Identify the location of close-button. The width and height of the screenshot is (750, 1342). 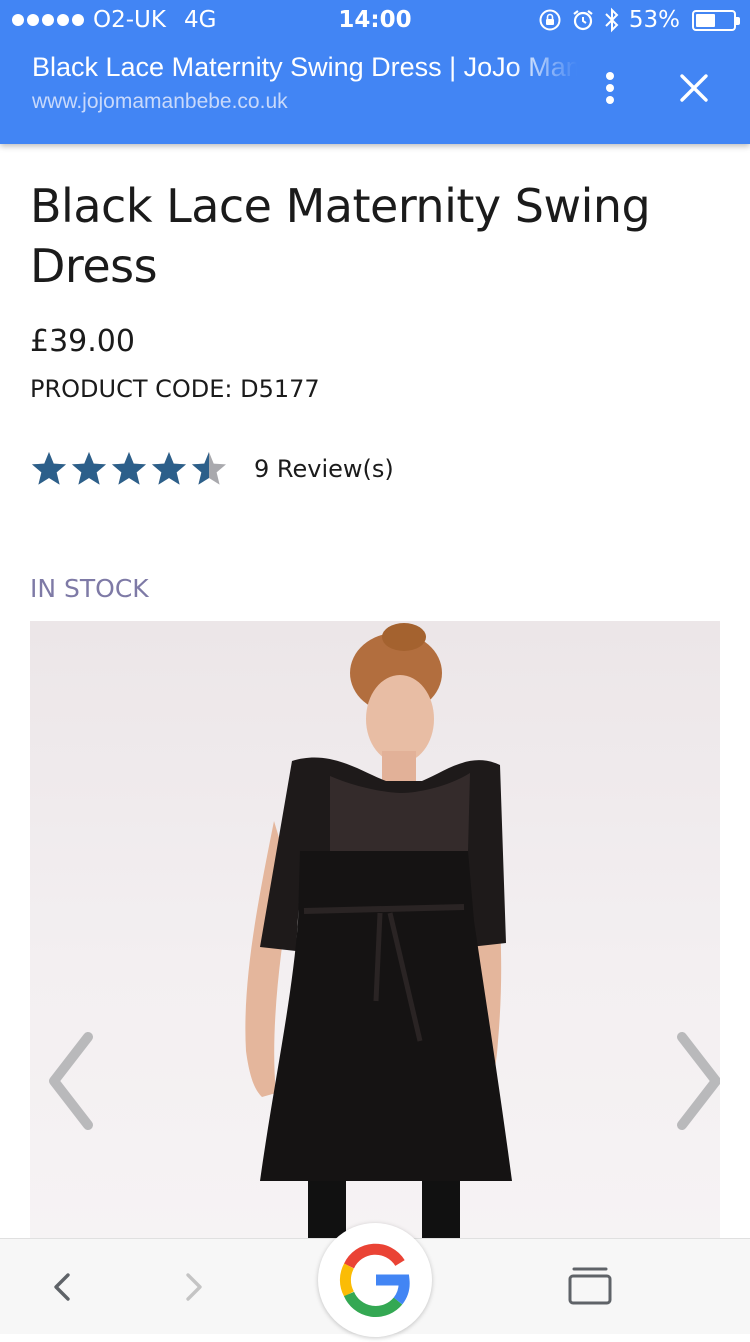
(694, 88).